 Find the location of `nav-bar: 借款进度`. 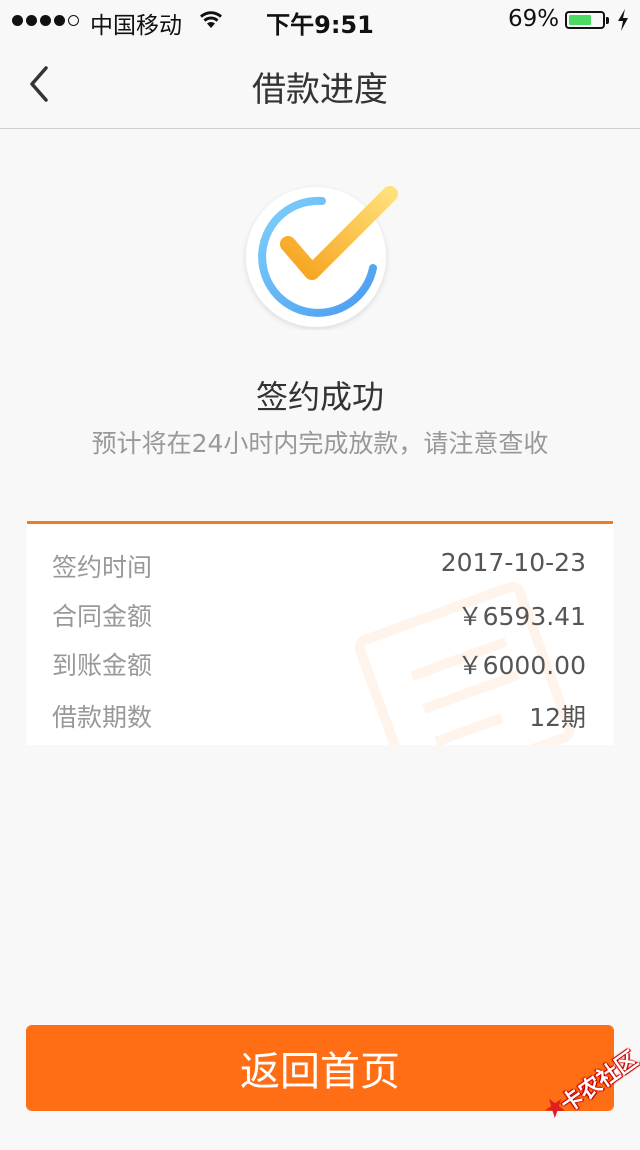

nav-bar: 借款进度 is located at coordinates (320, 84).